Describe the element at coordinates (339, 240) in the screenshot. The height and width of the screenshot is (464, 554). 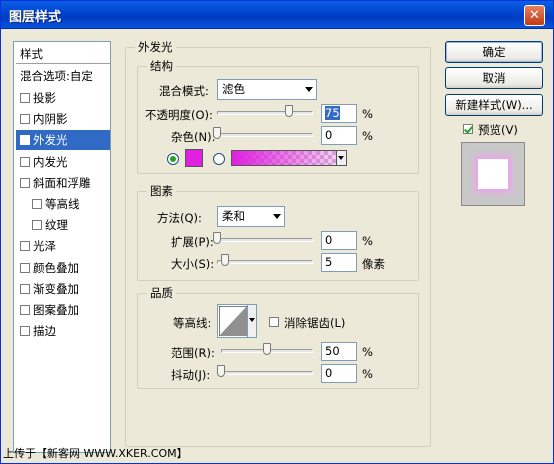
I see `spread-input: 0` at that location.